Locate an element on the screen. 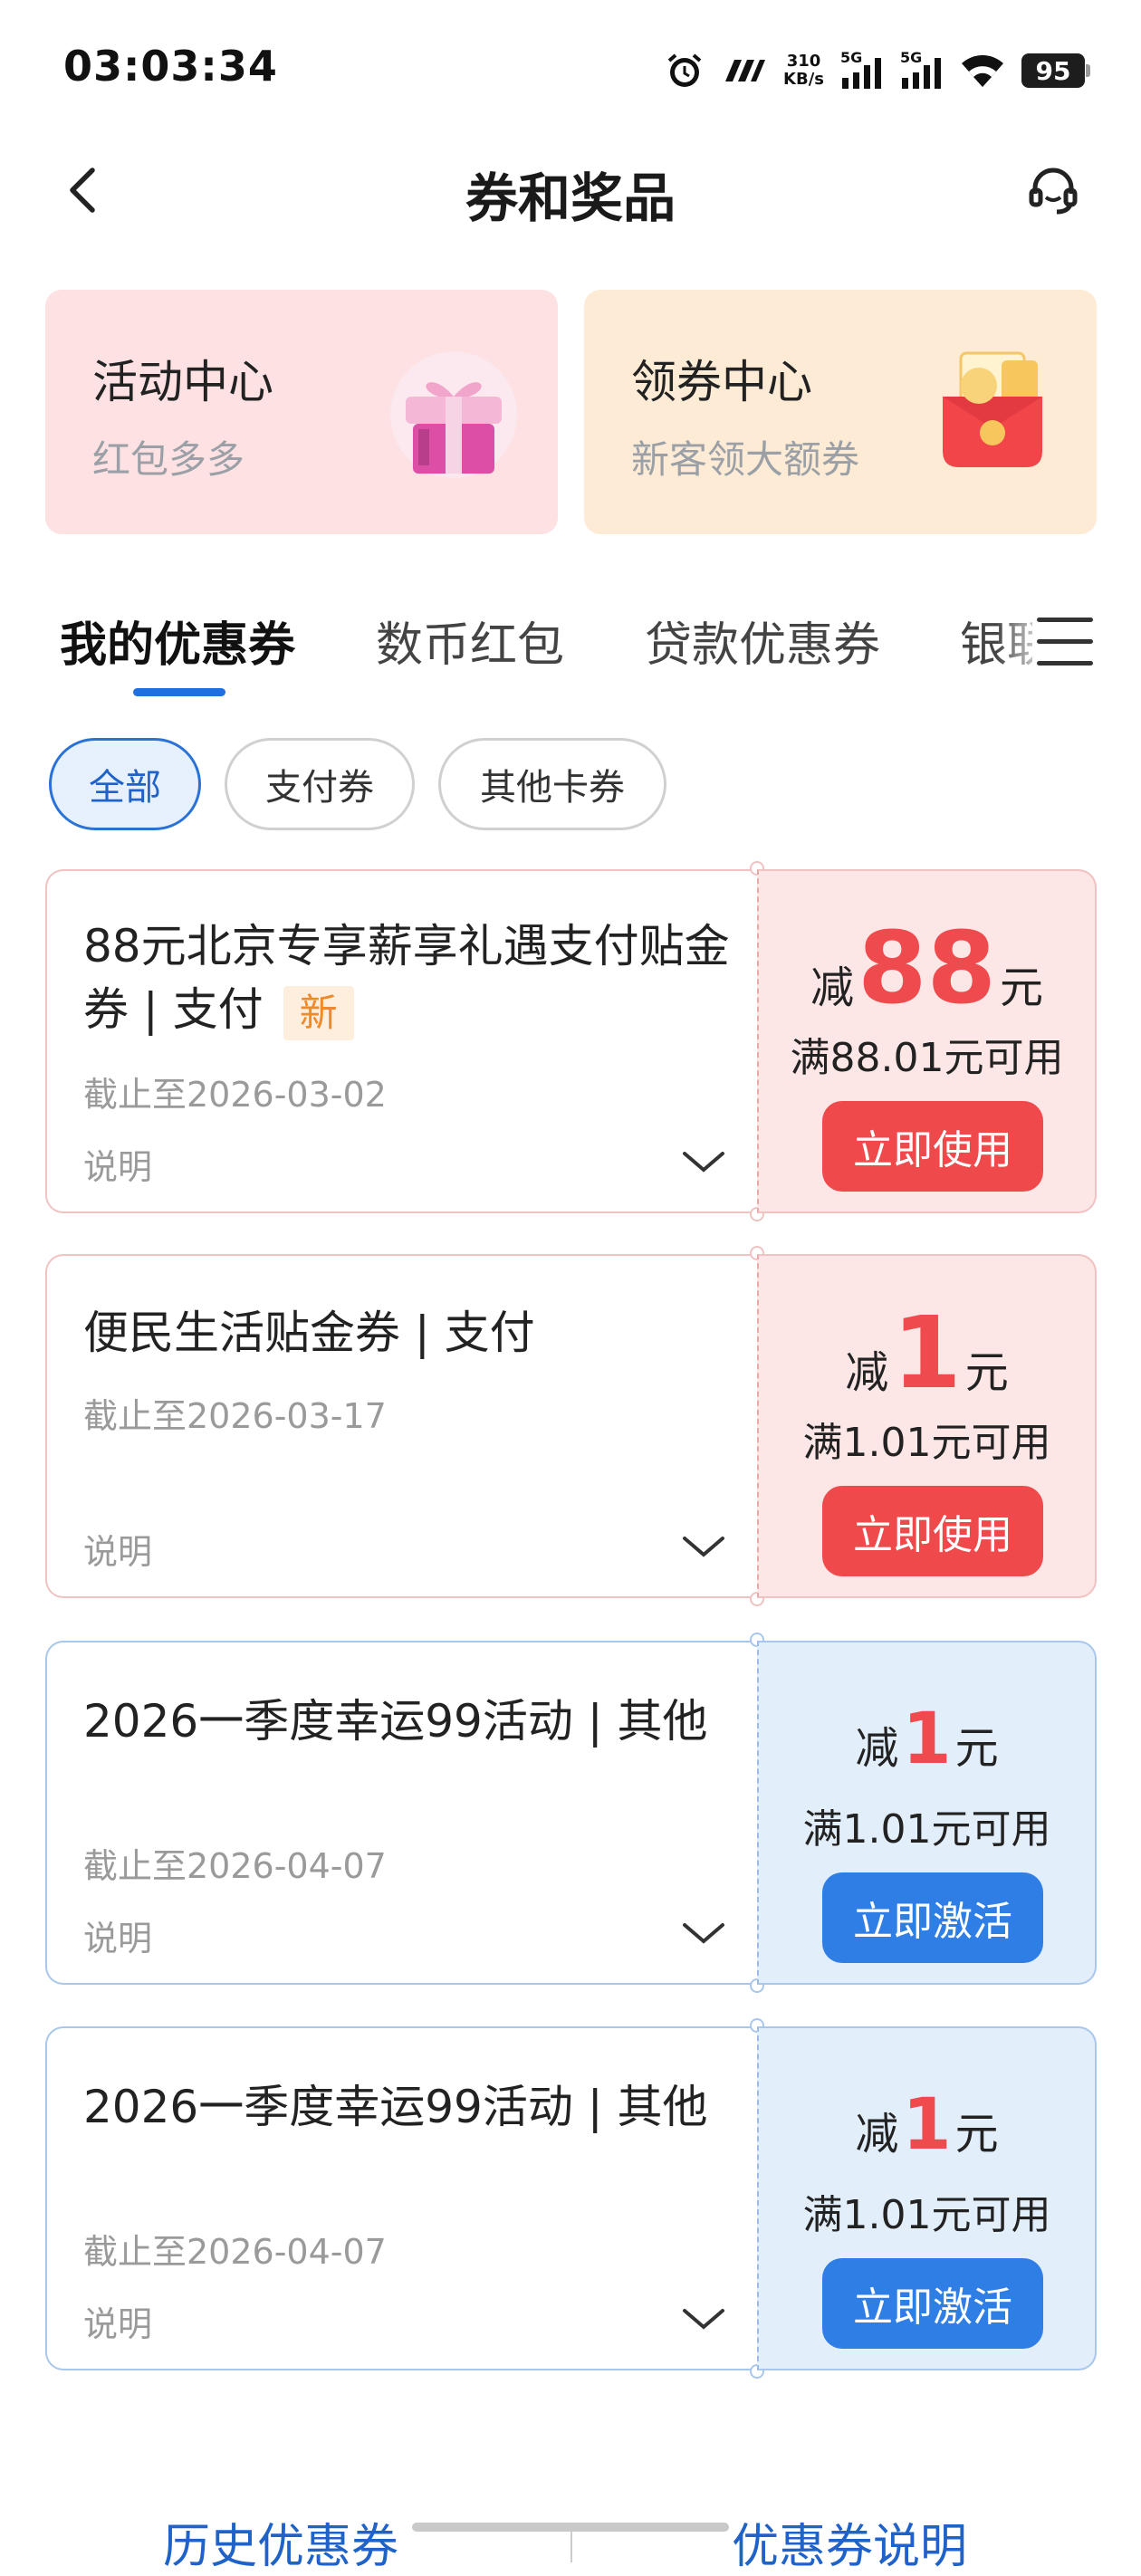 This screenshot has height=2576, width=1141. battery-indicator: 95 is located at coordinates (1055, 70).